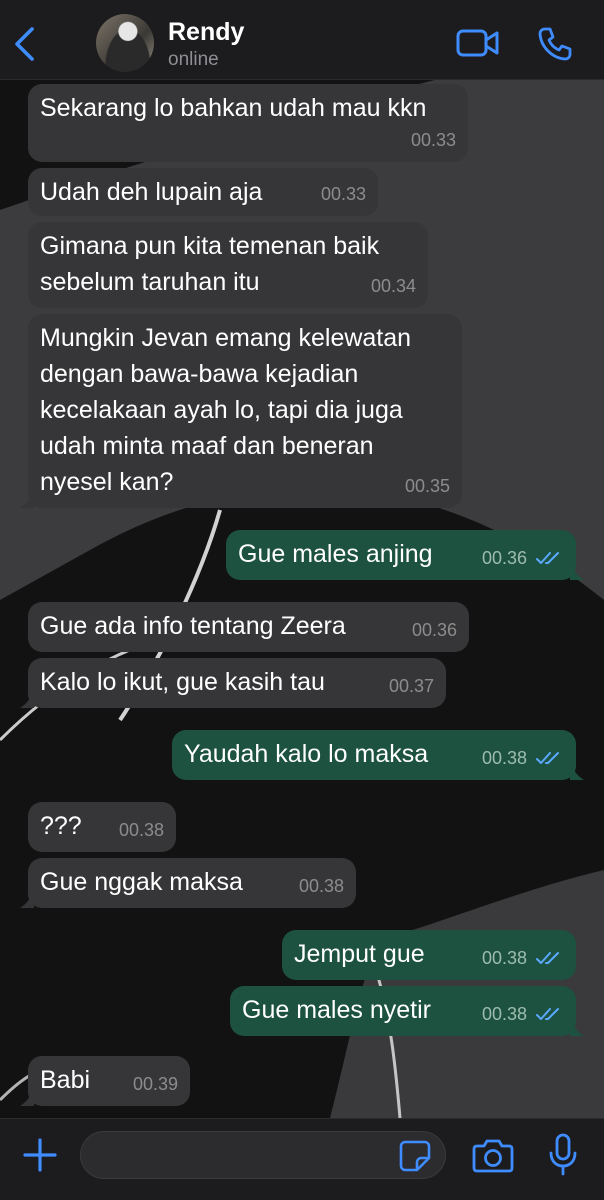  I want to click on microphone-button, so click(563, 1155).